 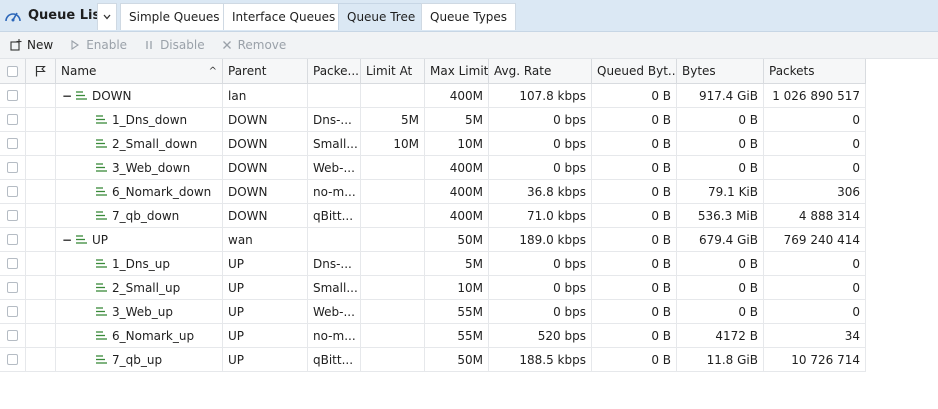 What do you see at coordinates (55, 15) in the screenshot?
I see `window-title: Queue List` at bounding box center [55, 15].